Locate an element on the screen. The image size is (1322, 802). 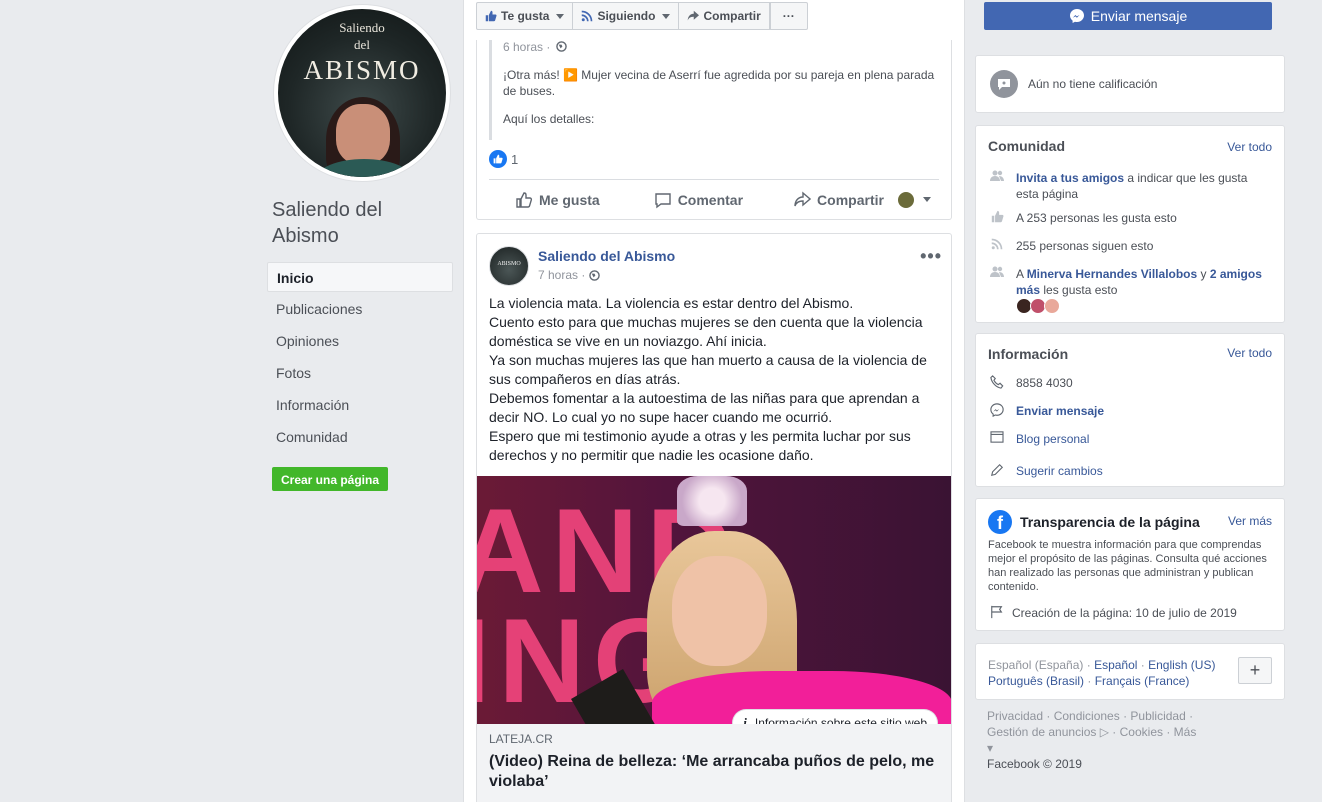
nav-item-comunidad: Comunidad is located at coordinates (360, 437).